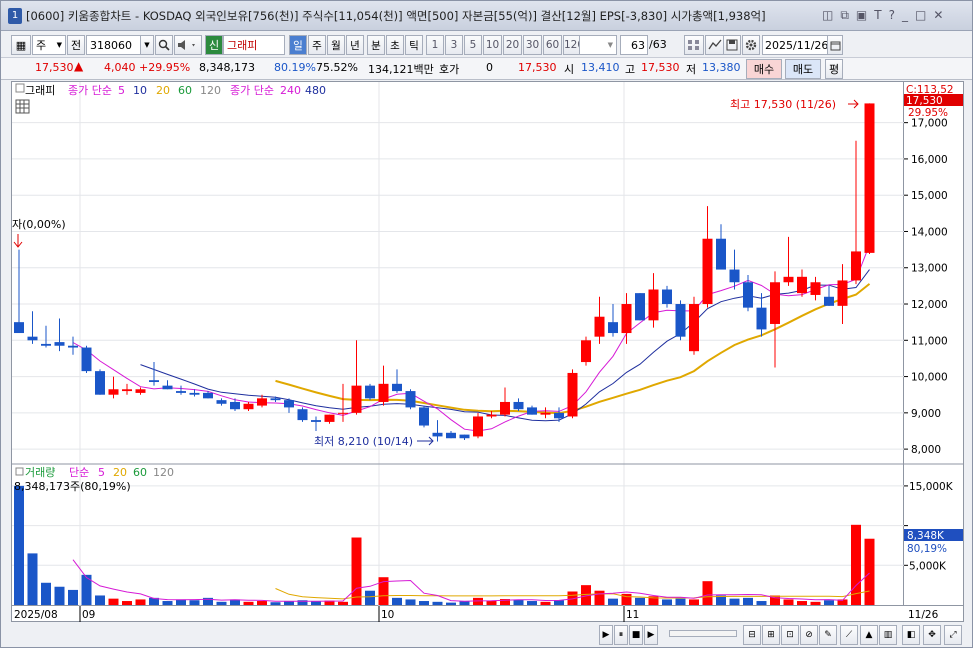 The height and width of the screenshot is (648, 973). Describe the element at coordinates (877, 15) in the screenshot. I see `text-icon: T` at that location.